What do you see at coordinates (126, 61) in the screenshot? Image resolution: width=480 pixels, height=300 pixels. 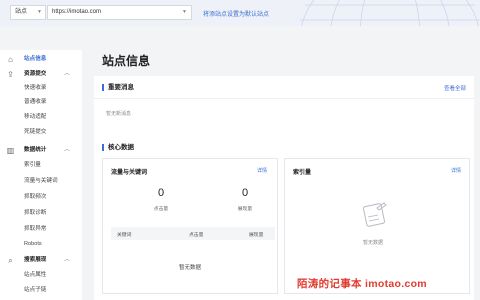 I see `page-title: 站点信息` at bounding box center [126, 61].